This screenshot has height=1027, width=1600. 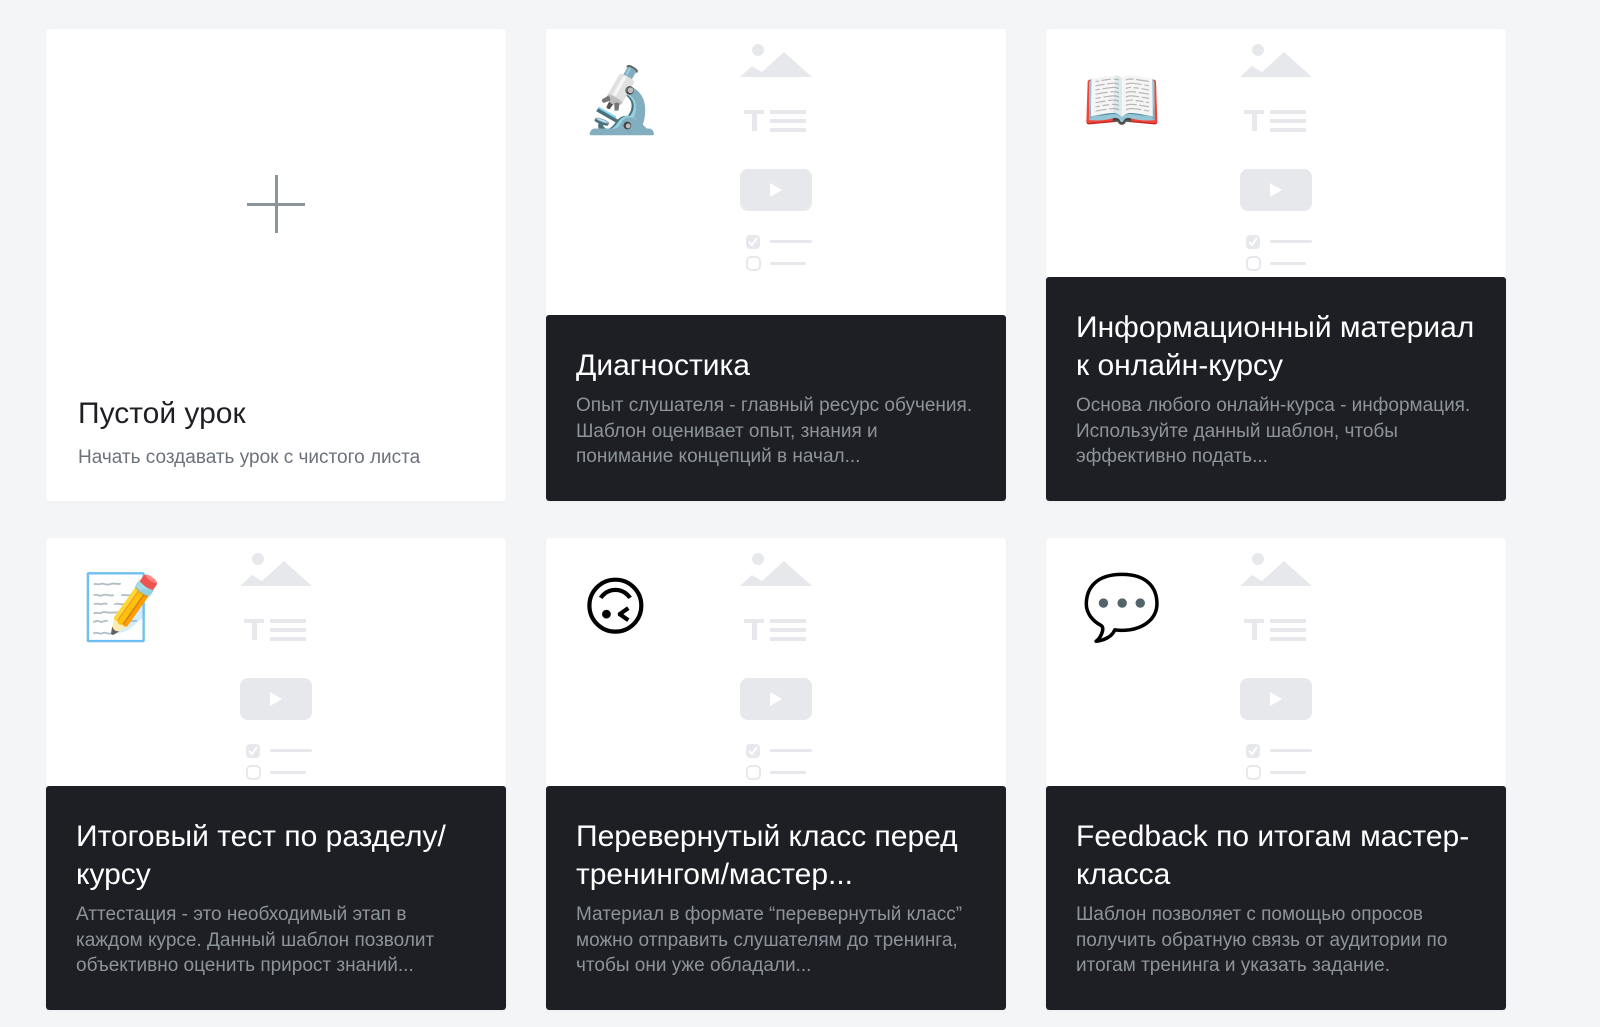 I want to click on card-title: Feedback по итогам мастер-класса, so click(x=1273, y=855).